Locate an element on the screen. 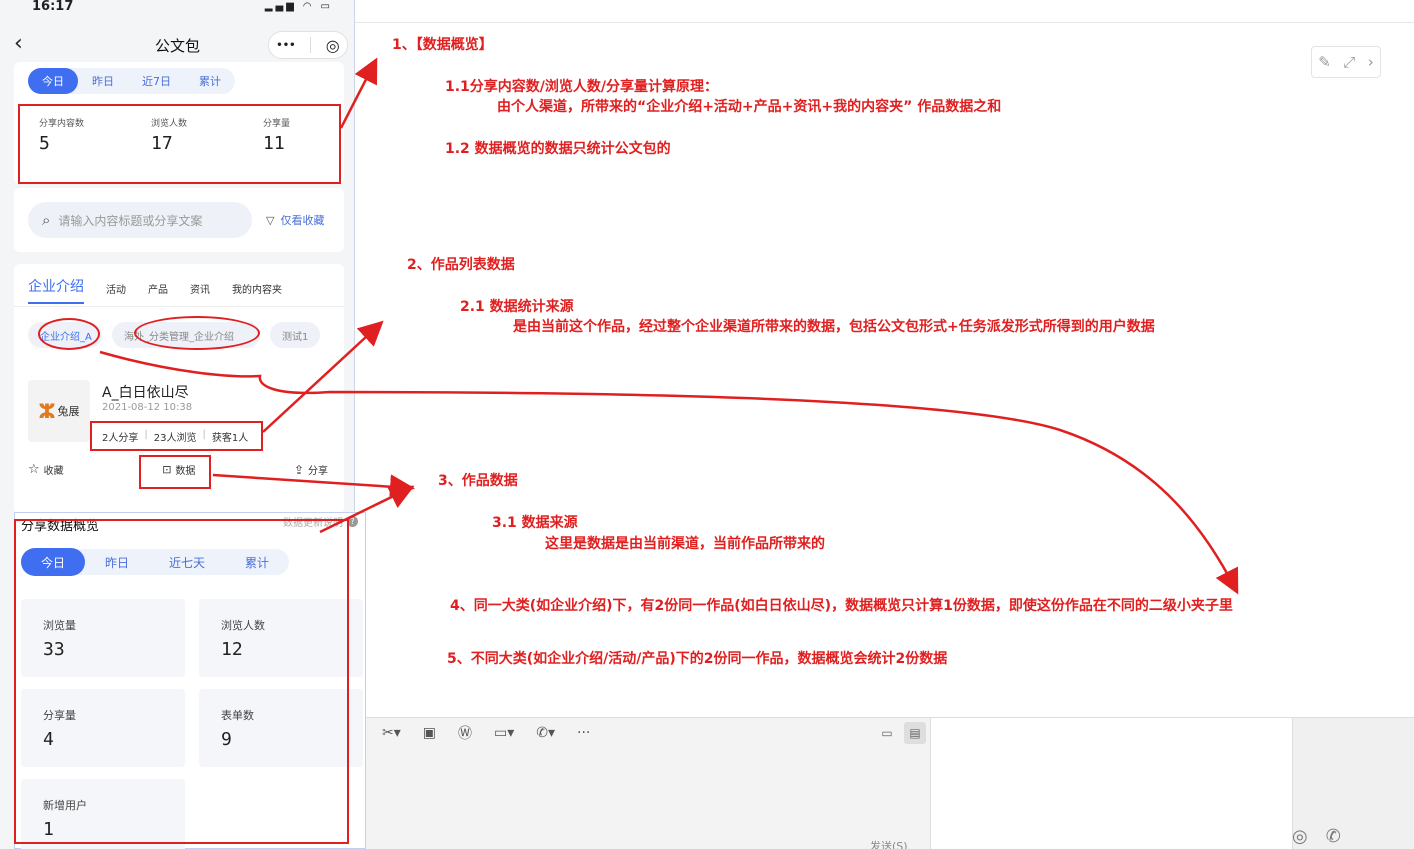  phone-icon: ✆▾ is located at coordinates (545, 733).